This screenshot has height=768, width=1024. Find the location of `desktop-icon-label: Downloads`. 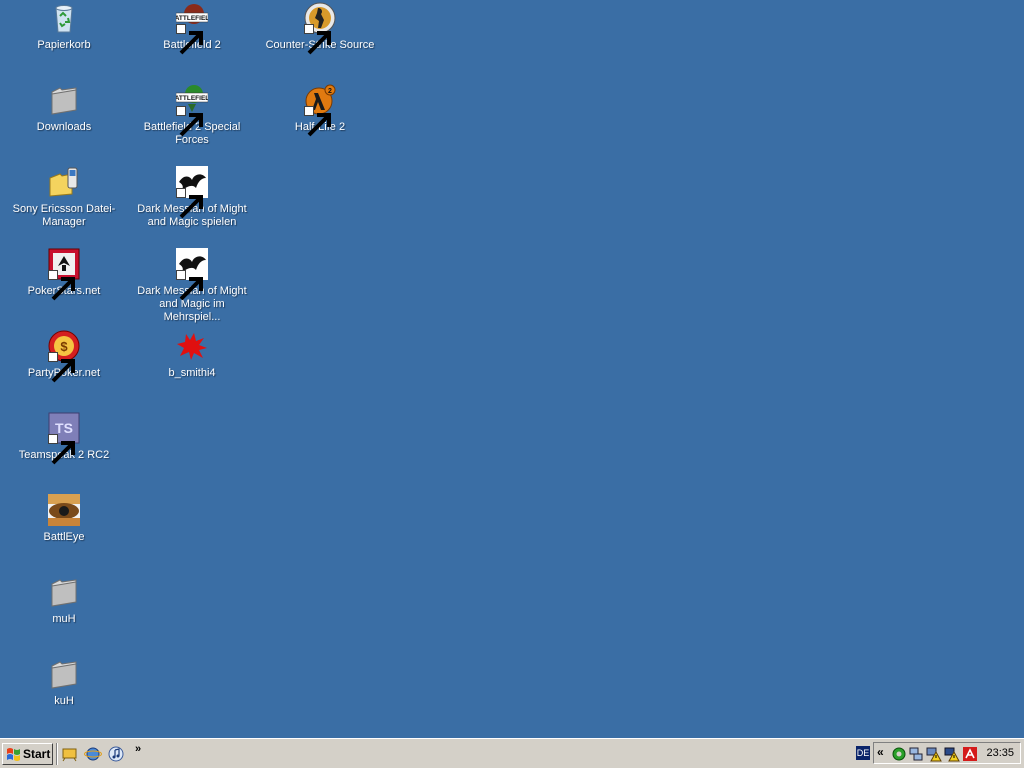

desktop-icon-label: Downloads is located at coordinates (64, 127).